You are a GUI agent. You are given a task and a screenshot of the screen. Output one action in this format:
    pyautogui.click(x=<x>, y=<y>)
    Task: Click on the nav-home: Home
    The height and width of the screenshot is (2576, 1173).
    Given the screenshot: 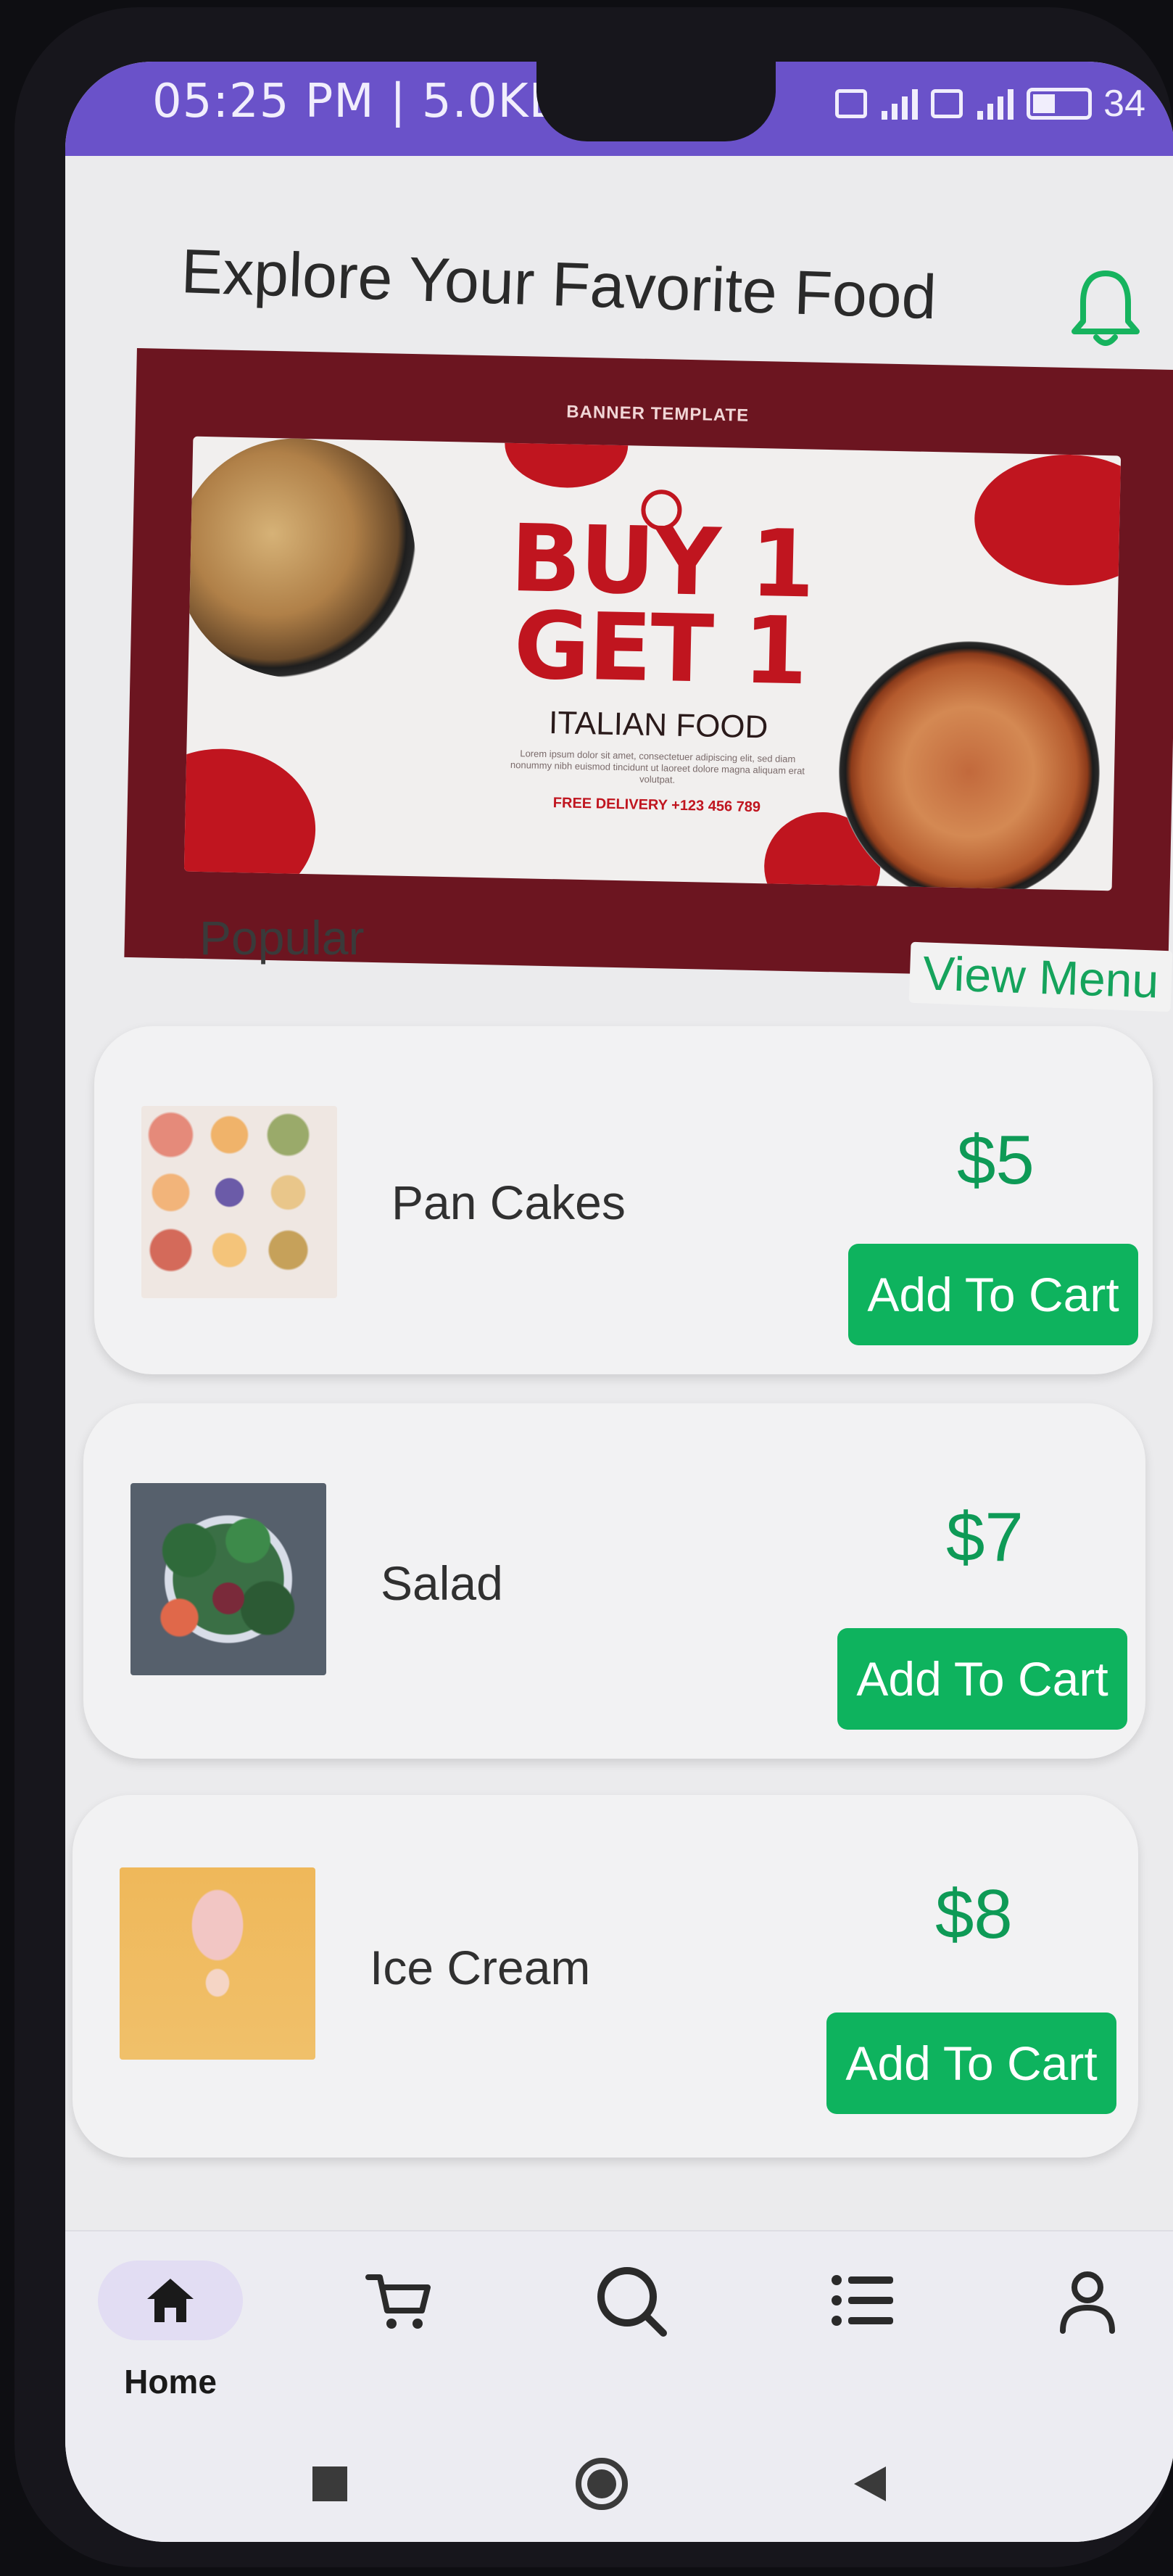 What is the action you would take?
    pyautogui.click(x=170, y=2333)
    